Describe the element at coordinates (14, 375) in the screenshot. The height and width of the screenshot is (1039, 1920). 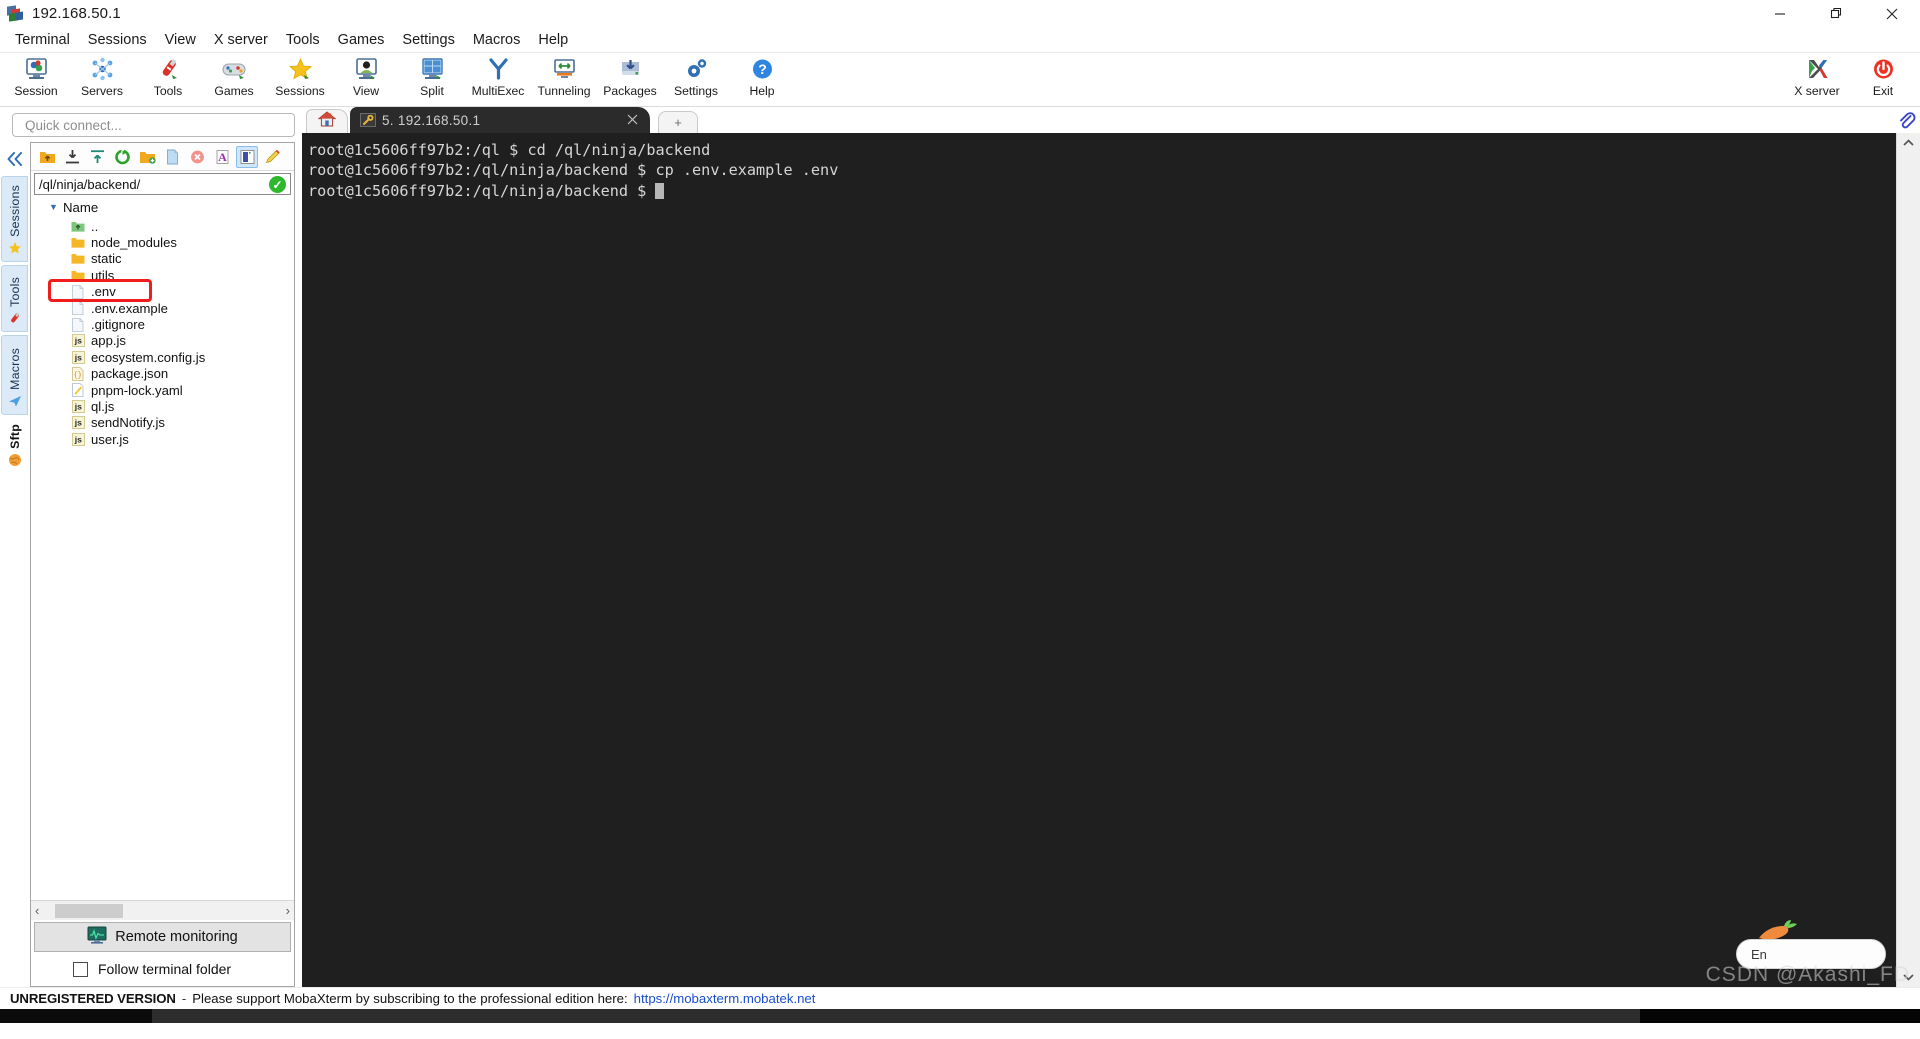
I see `sidebar-tab-macros: Macros` at that location.